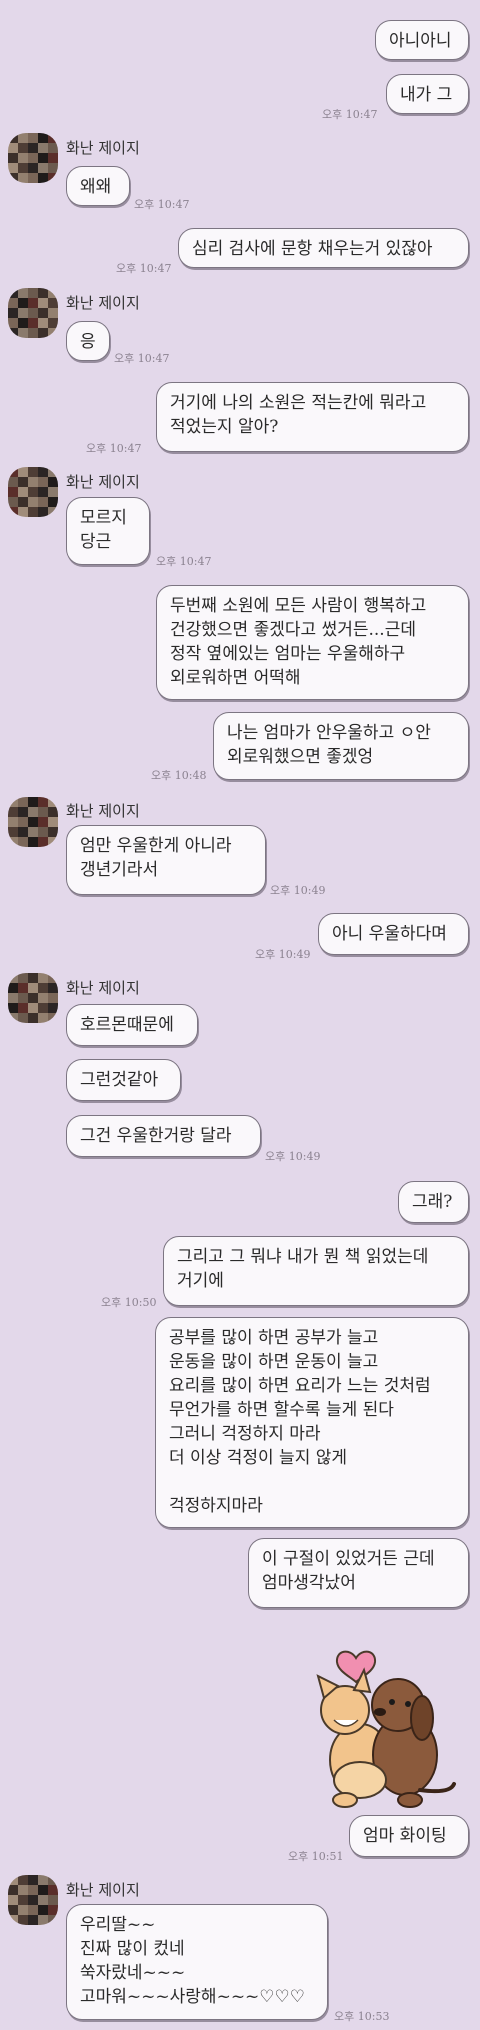 The image size is (480, 2030). Describe the element at coordinates (179, 775) in the screenshot. I see `timestamp: 오후 10:48` at that location.